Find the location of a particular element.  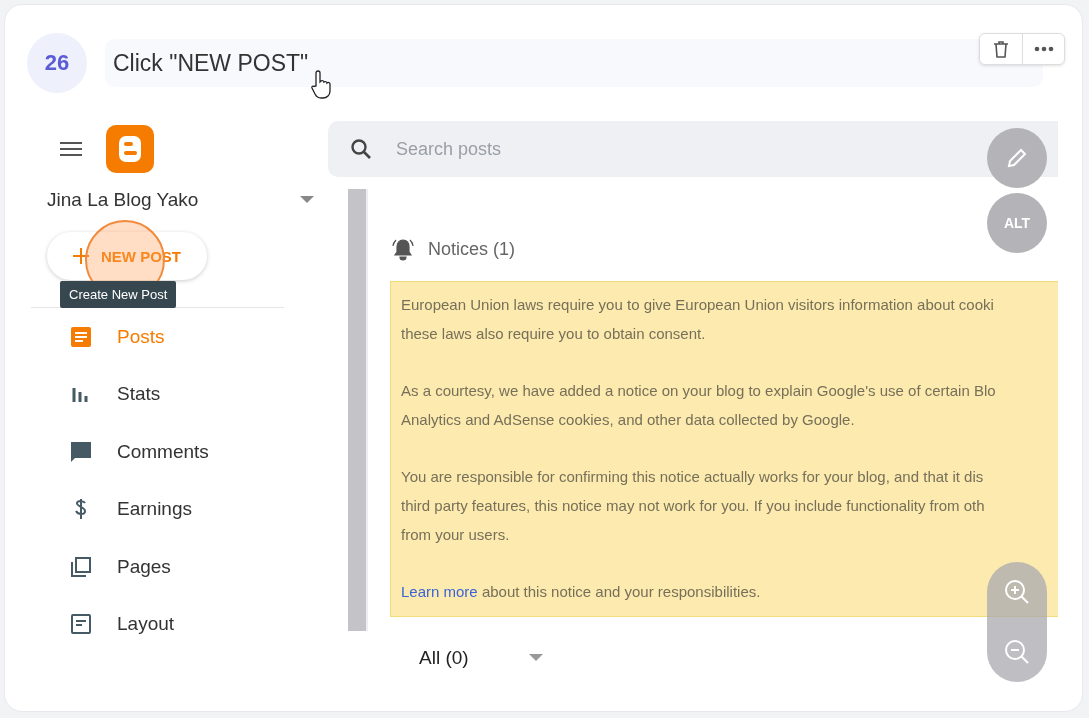

tooltip: Create New Post is located at coordinates (118, 294).